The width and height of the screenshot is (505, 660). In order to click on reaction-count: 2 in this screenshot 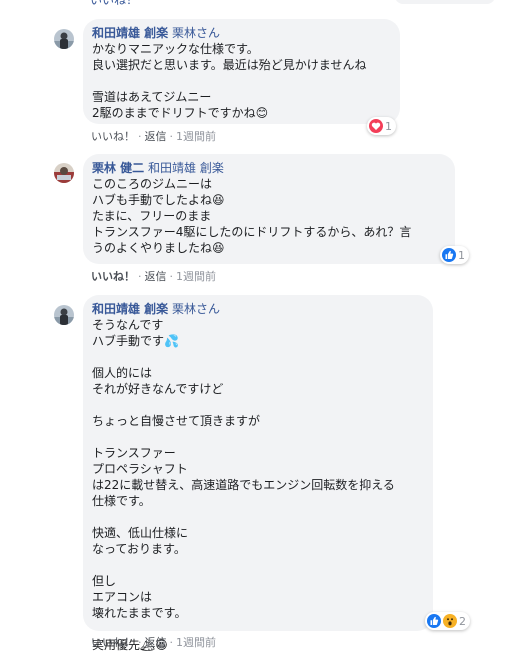, I will do `click(462, 621)`.